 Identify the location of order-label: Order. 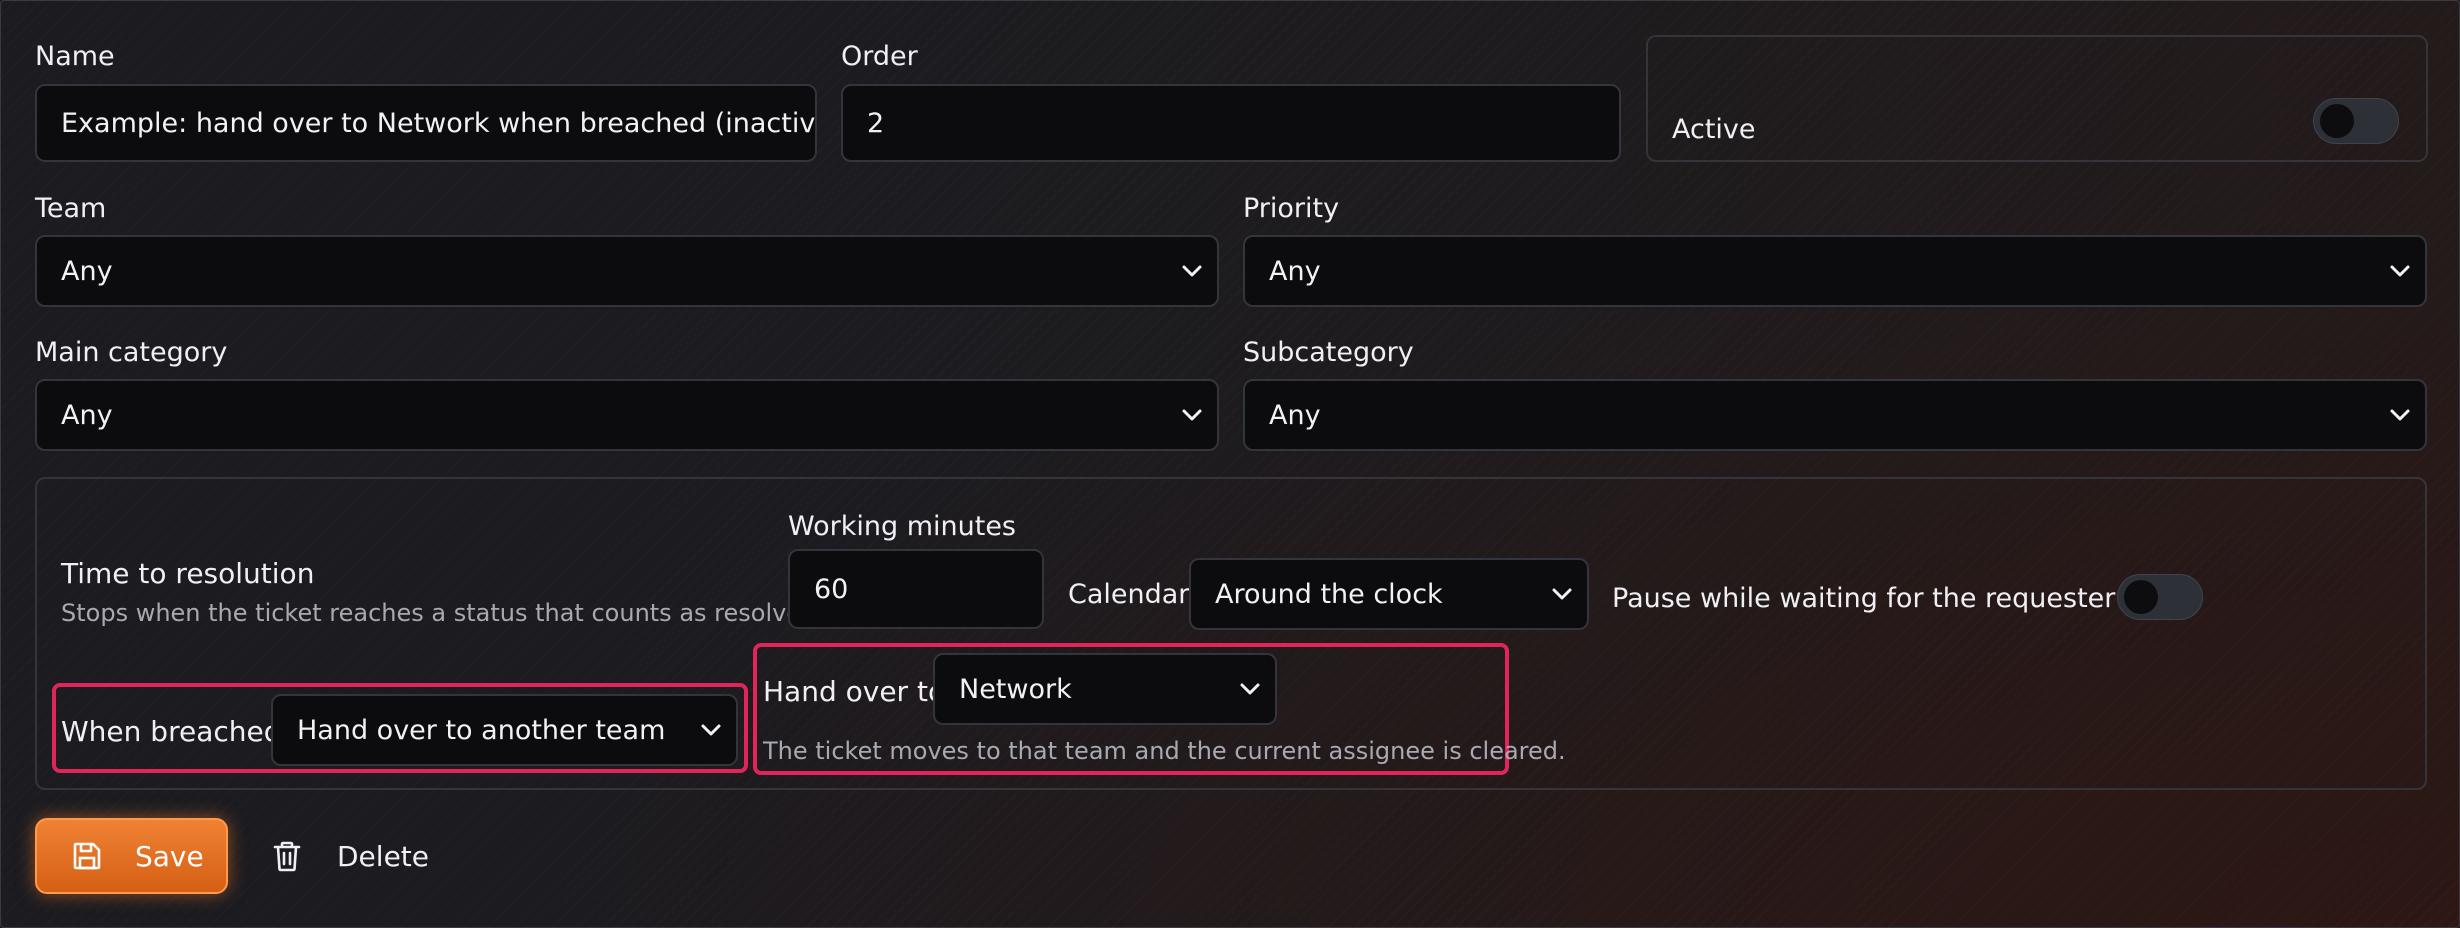
(879, 56).